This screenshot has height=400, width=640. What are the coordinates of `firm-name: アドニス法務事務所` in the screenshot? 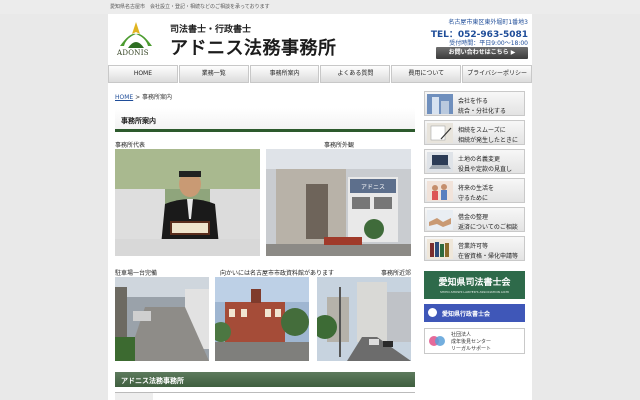 It's located at (253, 48).